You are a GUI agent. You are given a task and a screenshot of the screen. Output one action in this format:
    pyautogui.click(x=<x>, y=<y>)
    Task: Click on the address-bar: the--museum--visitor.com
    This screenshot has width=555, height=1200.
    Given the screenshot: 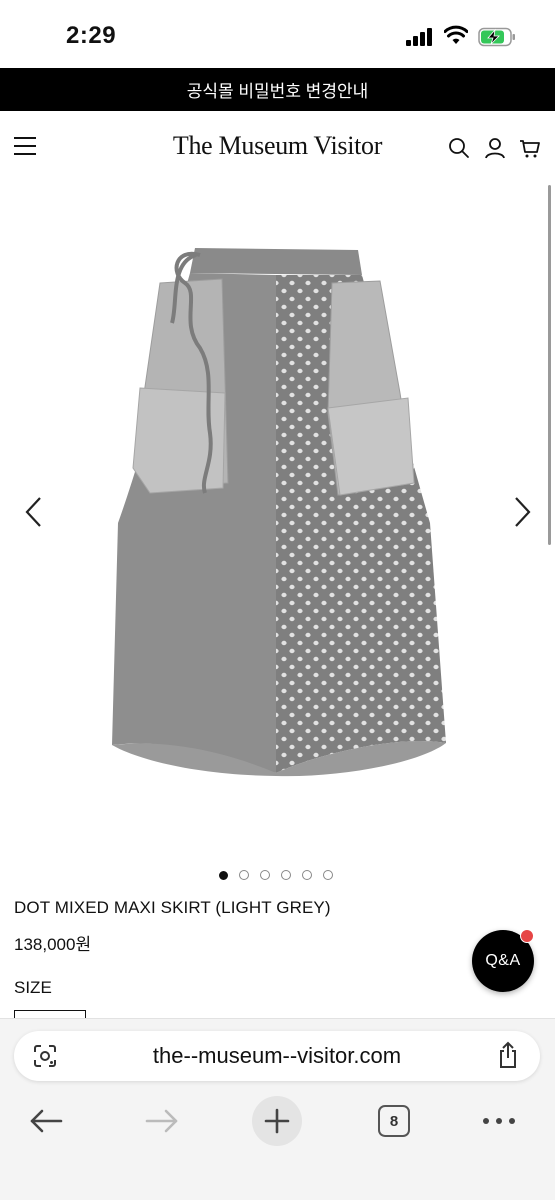 What is the action you would take?
    pyautogui.click(x=277, y=1056)
    